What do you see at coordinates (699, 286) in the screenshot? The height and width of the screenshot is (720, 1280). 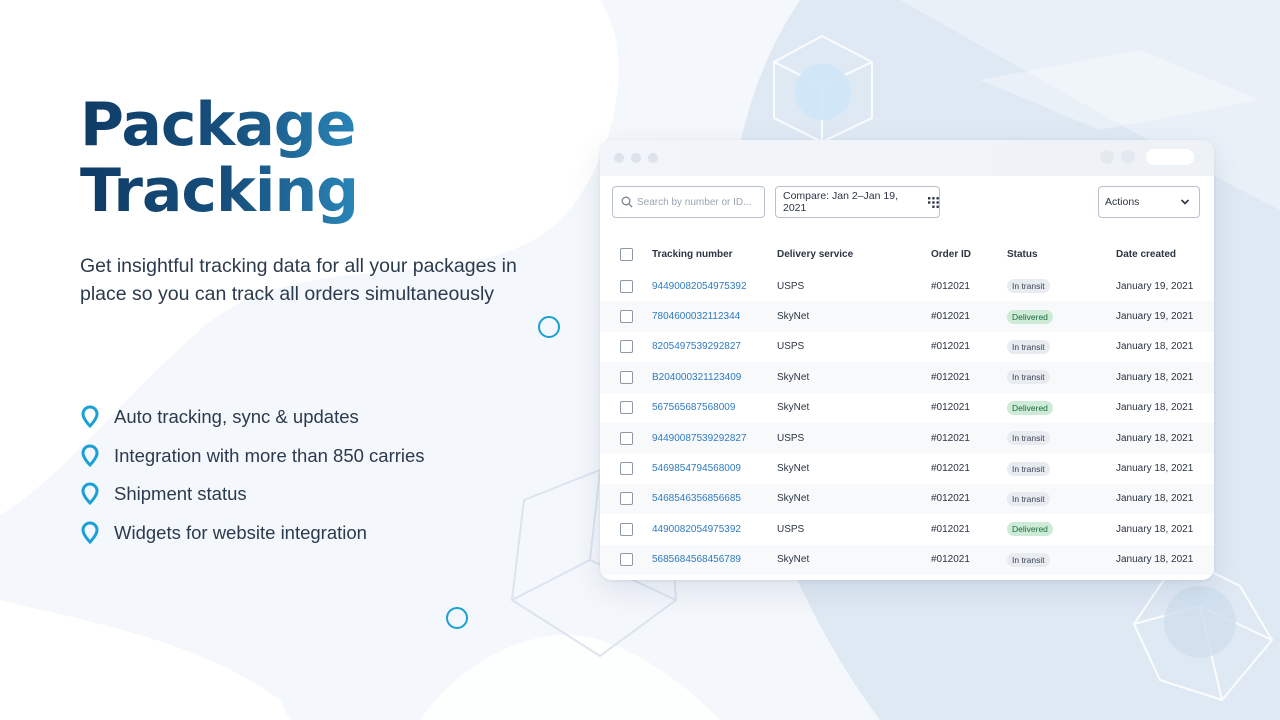 I see `tracking-number-link: 94490082054975392` at bounding box center [699, 286].